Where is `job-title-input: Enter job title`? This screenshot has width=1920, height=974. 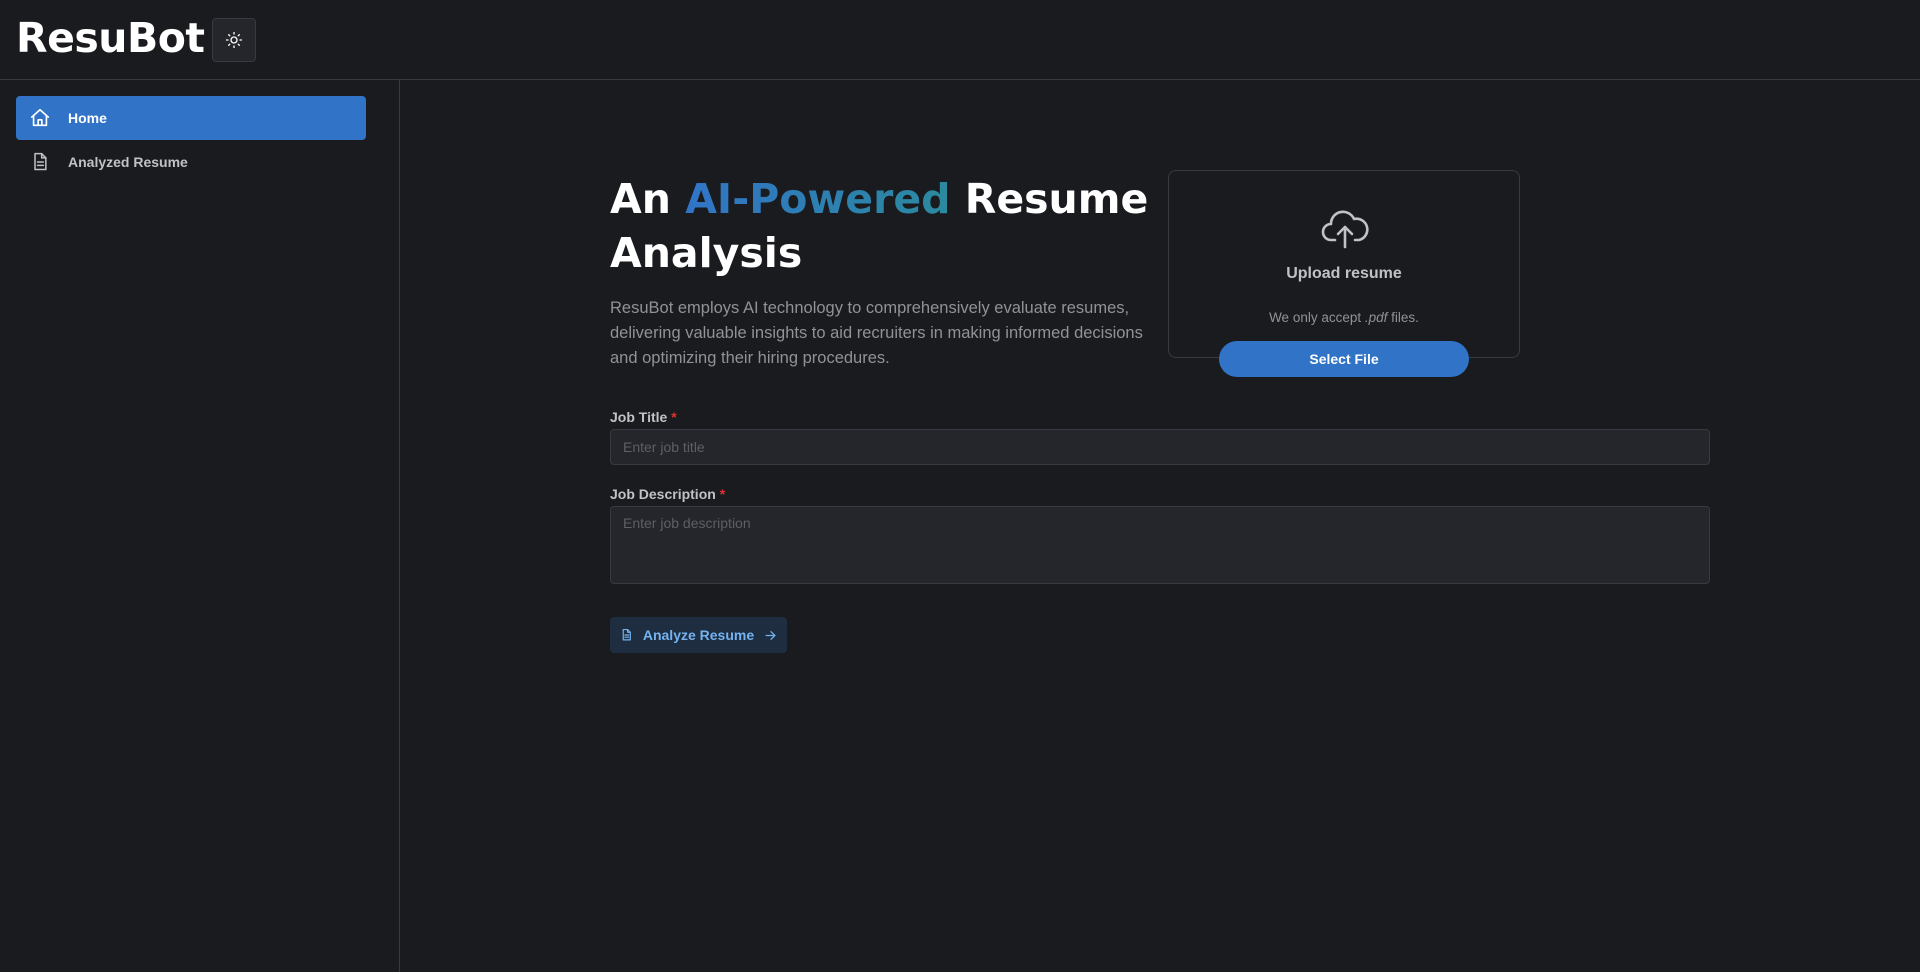 job-title-input: Enter job title is located at coordinates (1160, 447).